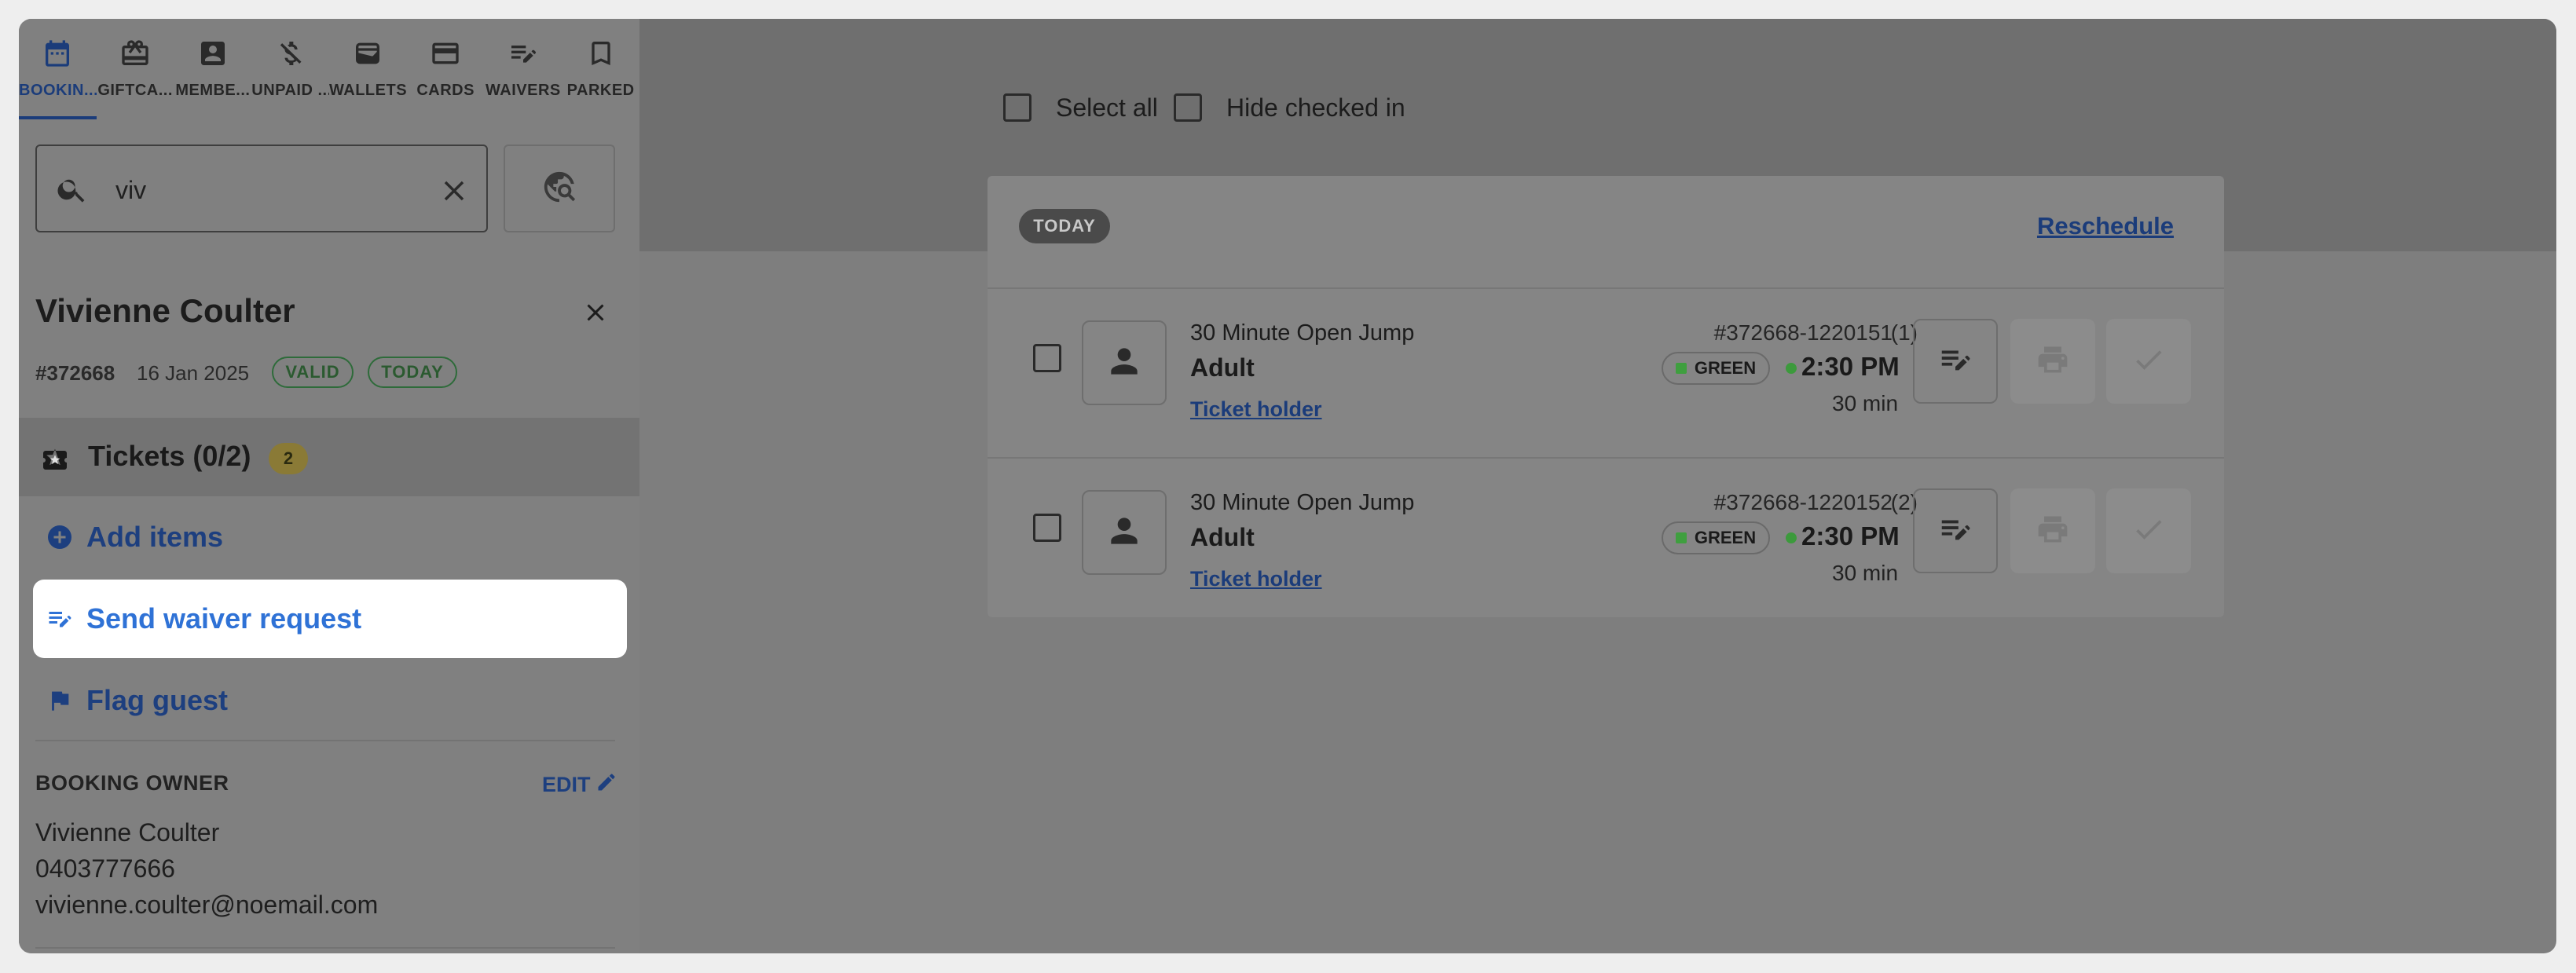 The height and width of the screenshot is (973, 2576). Describe the element at coordinates (329, 457) in the screenshot. I see `tickets-section-header: Tickets (0/2) 2` at that location.